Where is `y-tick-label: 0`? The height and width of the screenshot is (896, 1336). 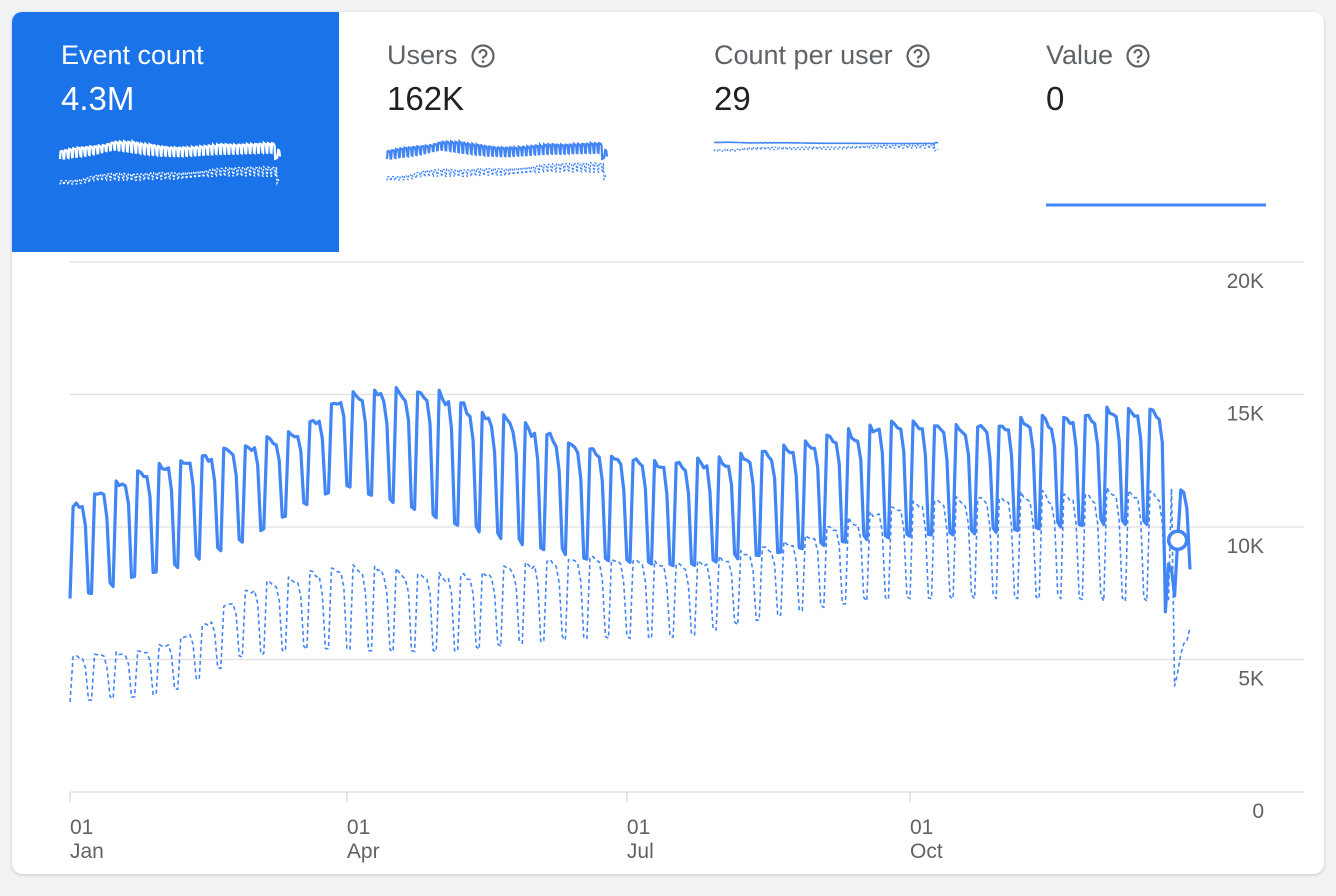
y-tick-label: 0 is located at coordinates (1258, 811).